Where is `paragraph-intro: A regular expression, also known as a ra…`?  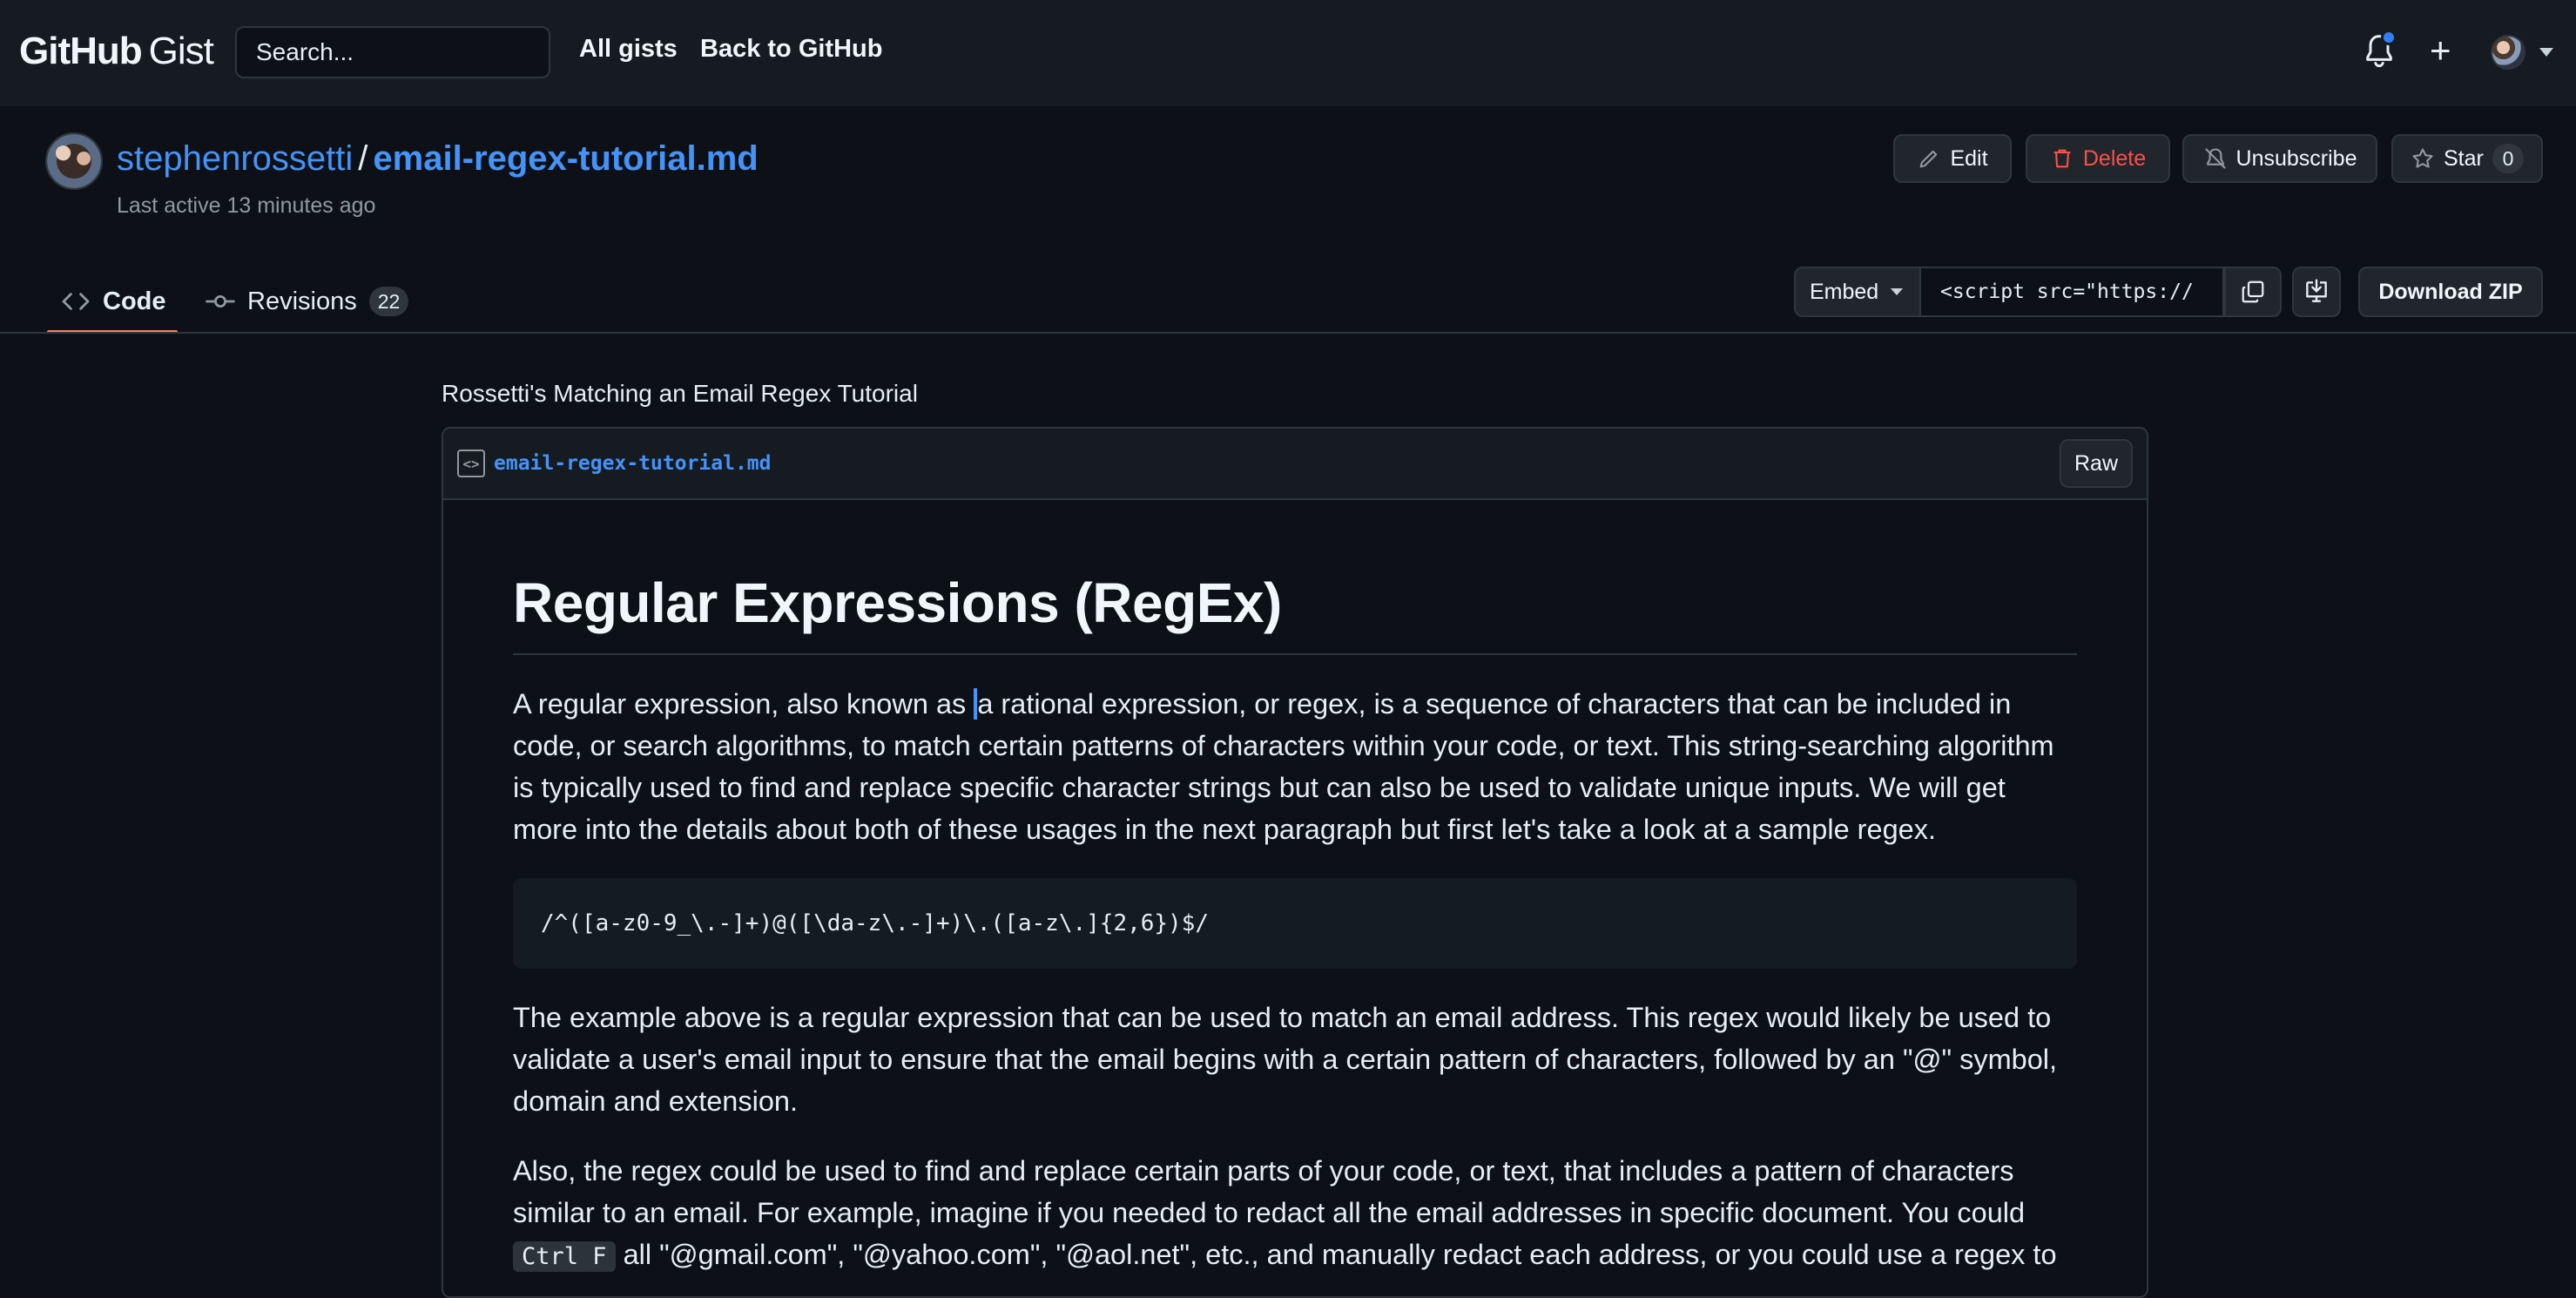 paragraph-intro: A regular expression, also known as a ra… is located at coordinates (1295, 766).